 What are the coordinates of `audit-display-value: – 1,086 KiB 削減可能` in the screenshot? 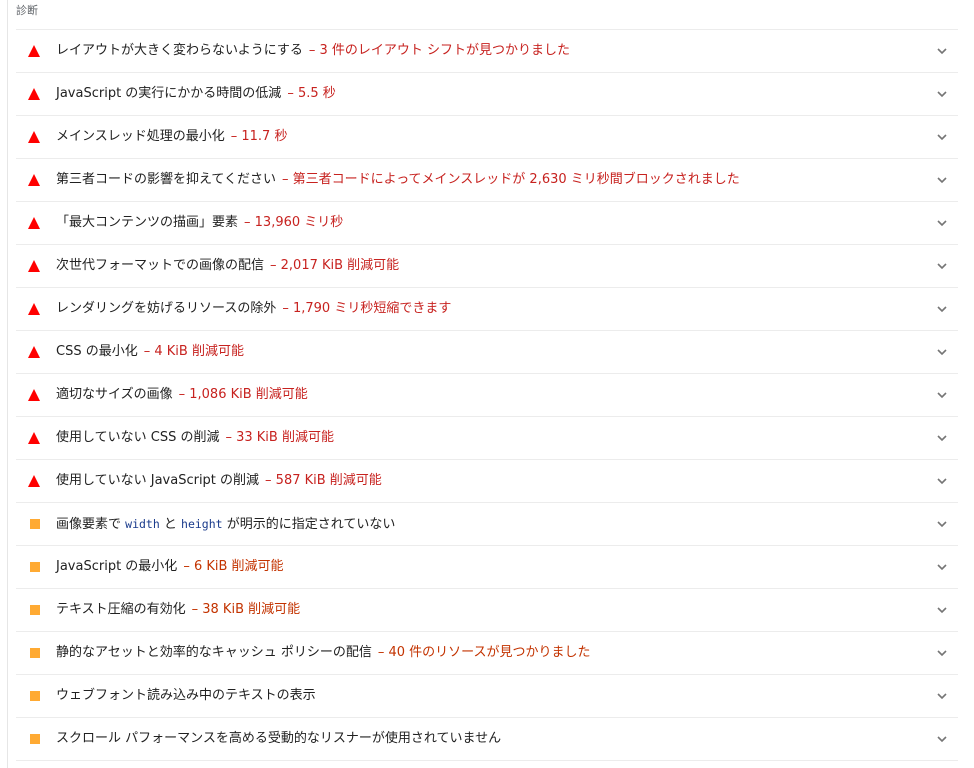 It's located at (243, 394).